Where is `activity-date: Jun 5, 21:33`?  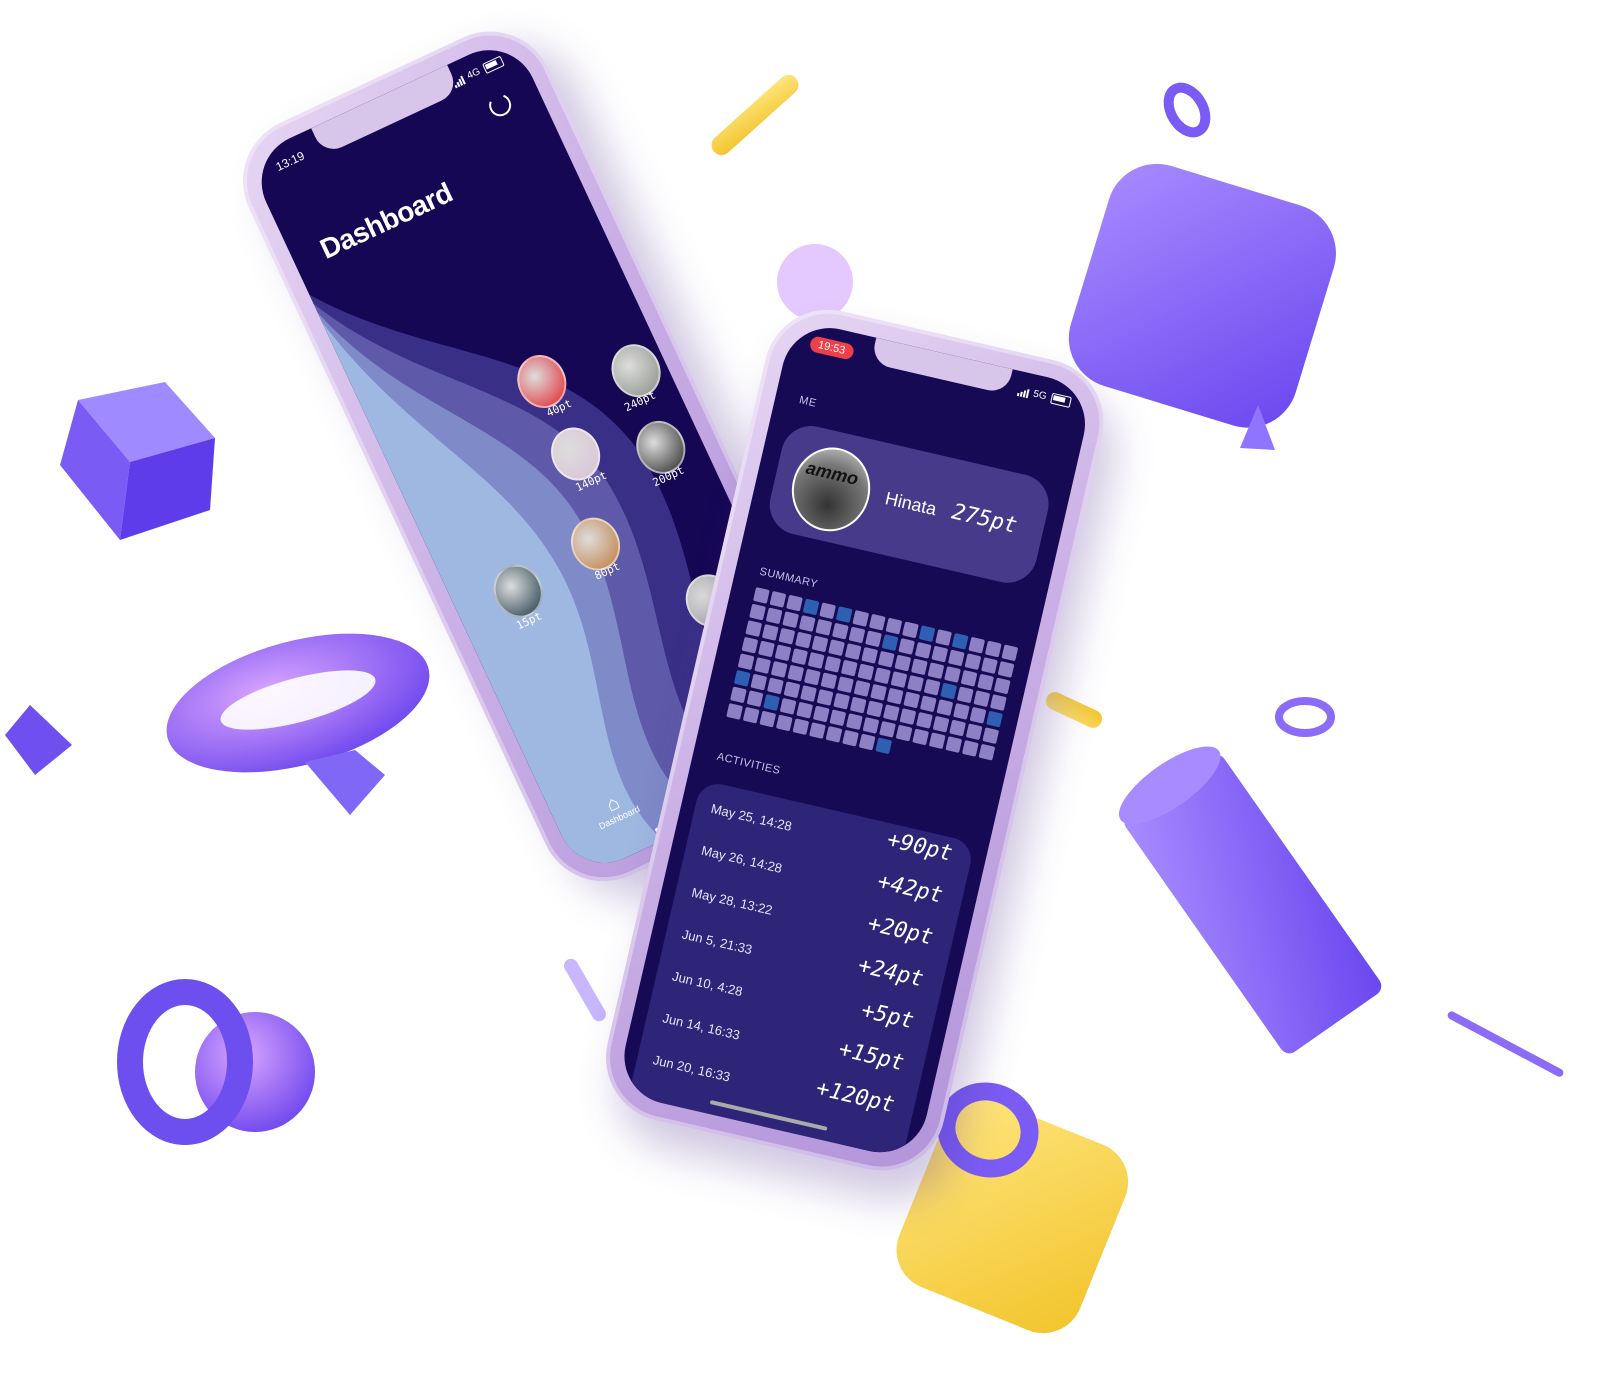 activity-date: Jun 5, 21:33 is located at coordinates (717, 942).